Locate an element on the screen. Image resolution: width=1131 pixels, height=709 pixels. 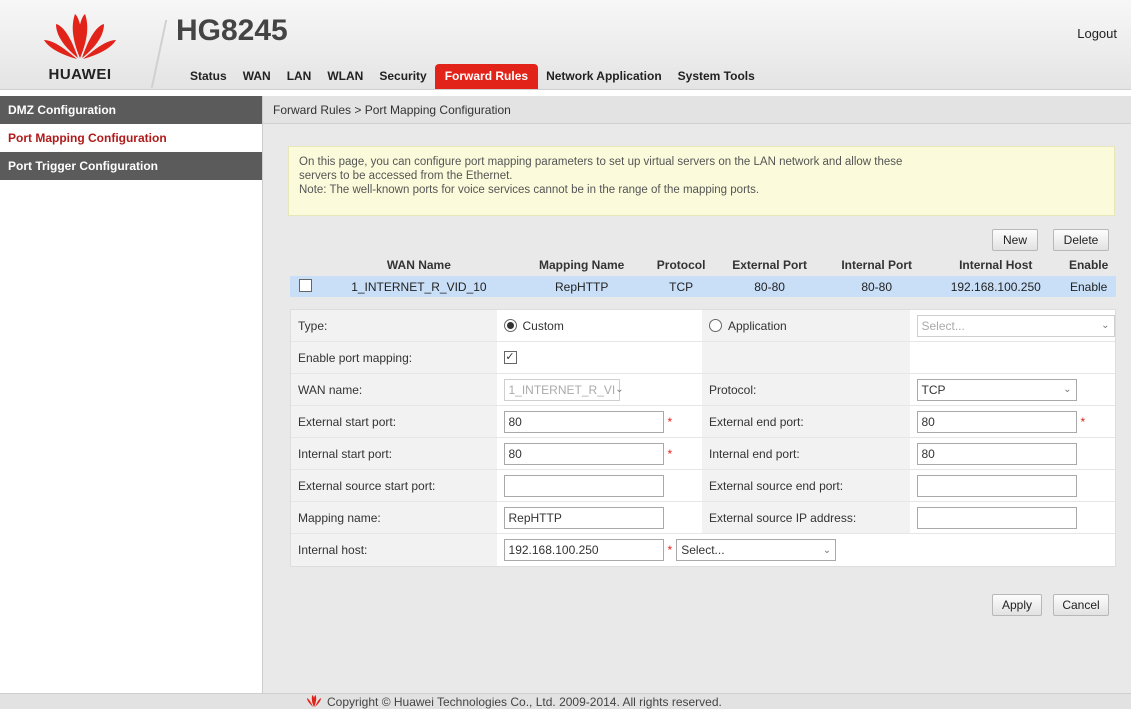
form-row-source-ports: External source start port is located at coordinates (703, 486).